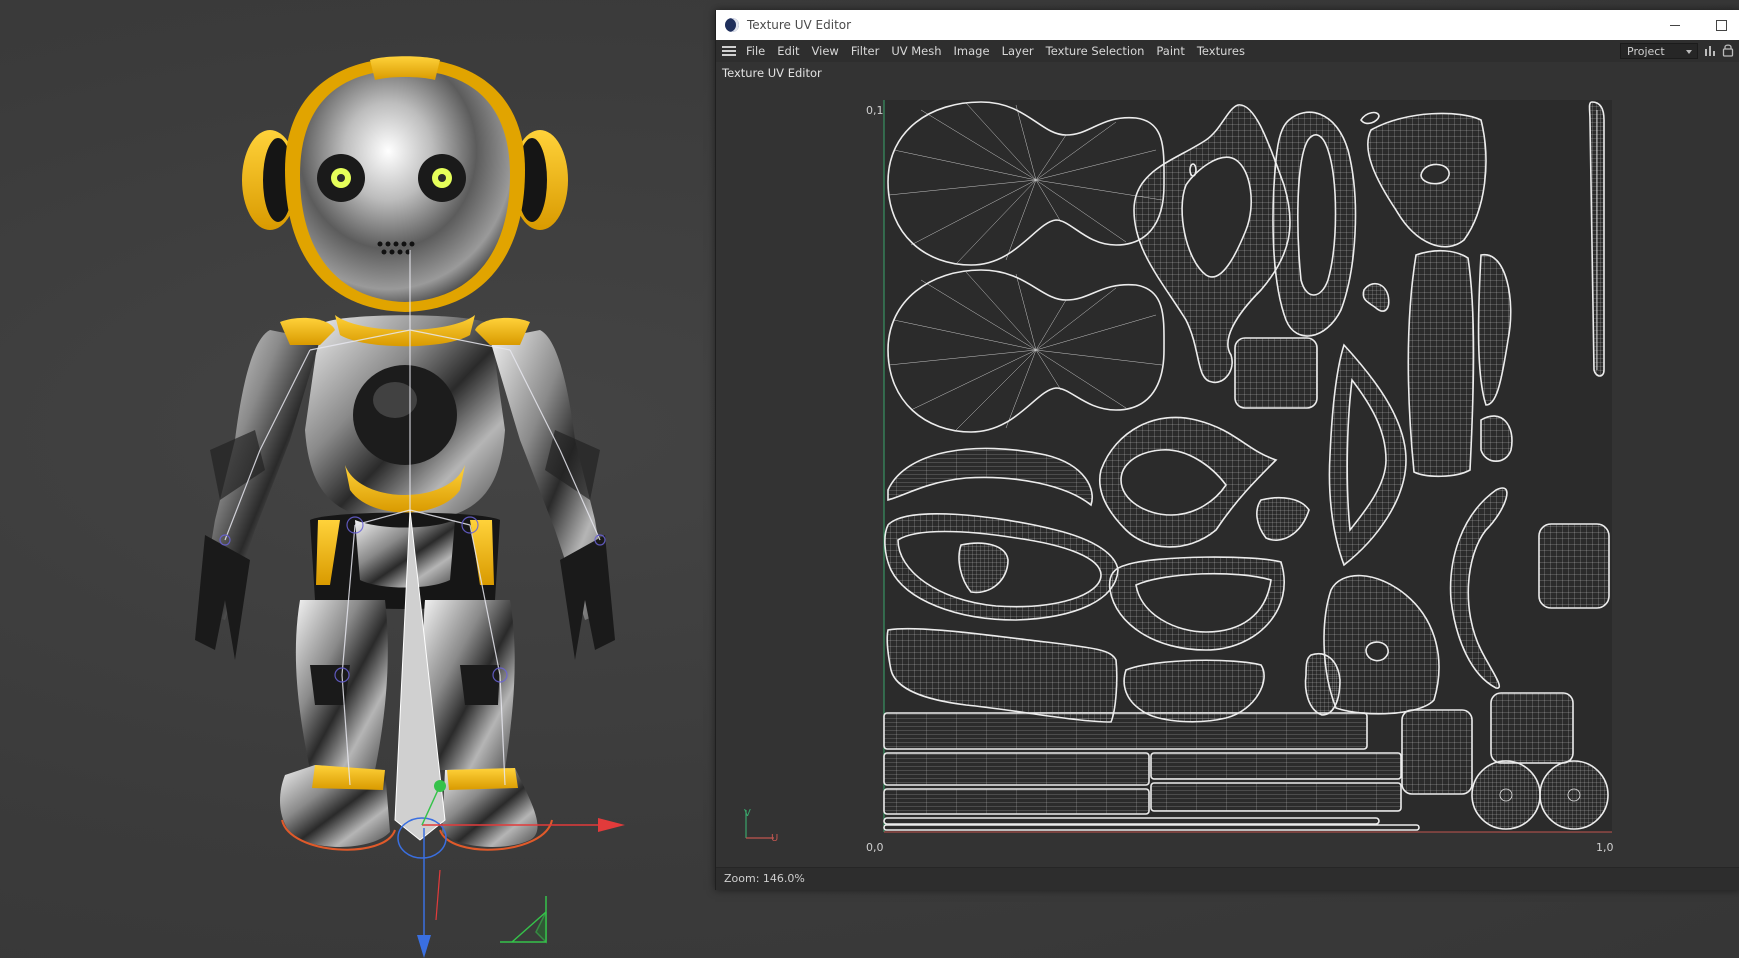 Image resolution: width=1739 pixels, height=958 pixels. Describe the element at coordinates (764, 878) in the screenshot. I see `zoom-level: Zoom: 146.0%` at that location.